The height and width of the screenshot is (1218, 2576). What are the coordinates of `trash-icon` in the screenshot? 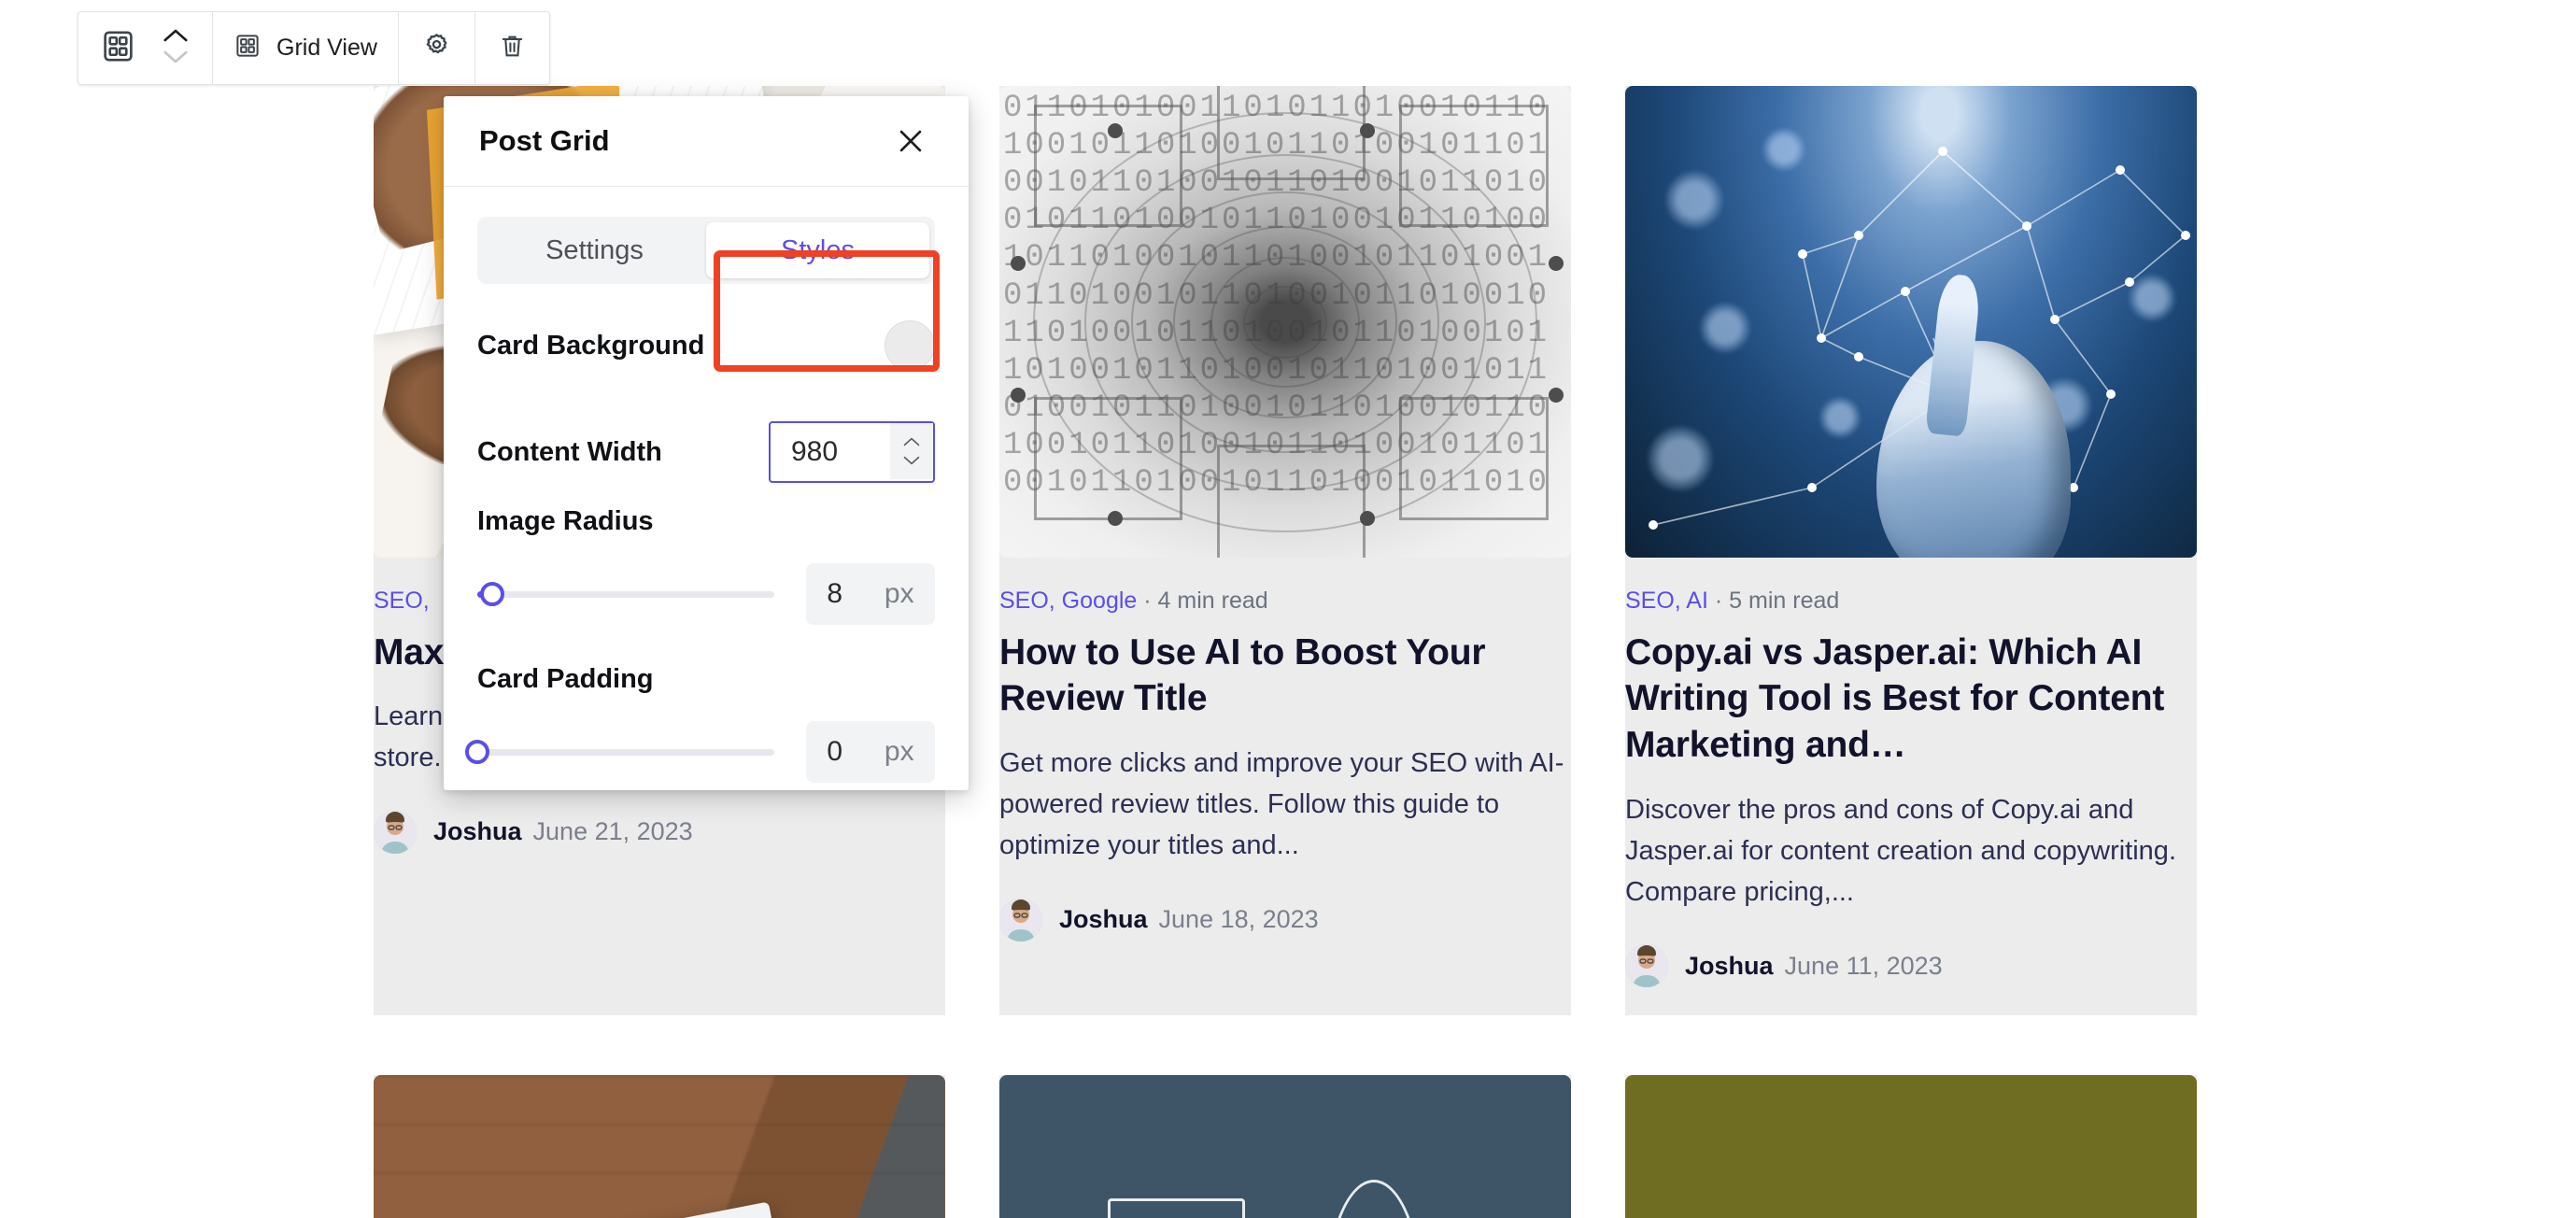 It's located at (512, 48).